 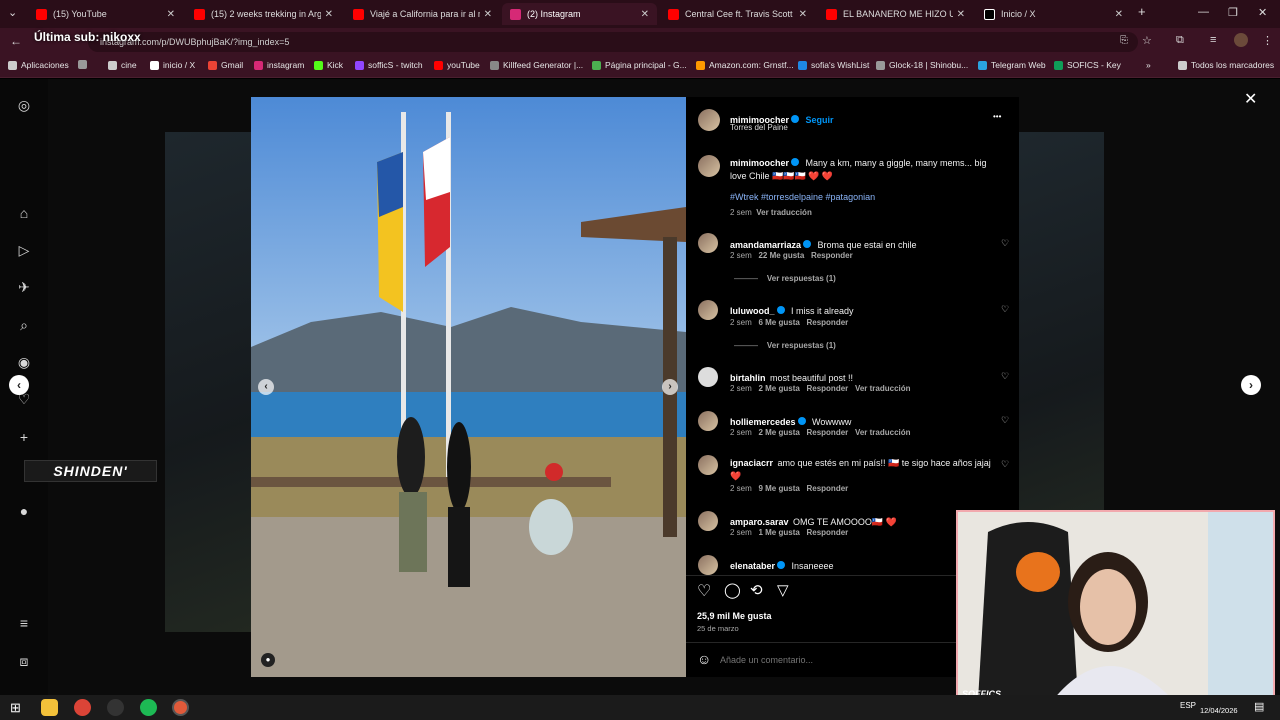 What do you see at coordinates (172, 65) in the screenshot?
I see `bookmark-inicio-x: inicio / X` at bounding box center [172, 65].